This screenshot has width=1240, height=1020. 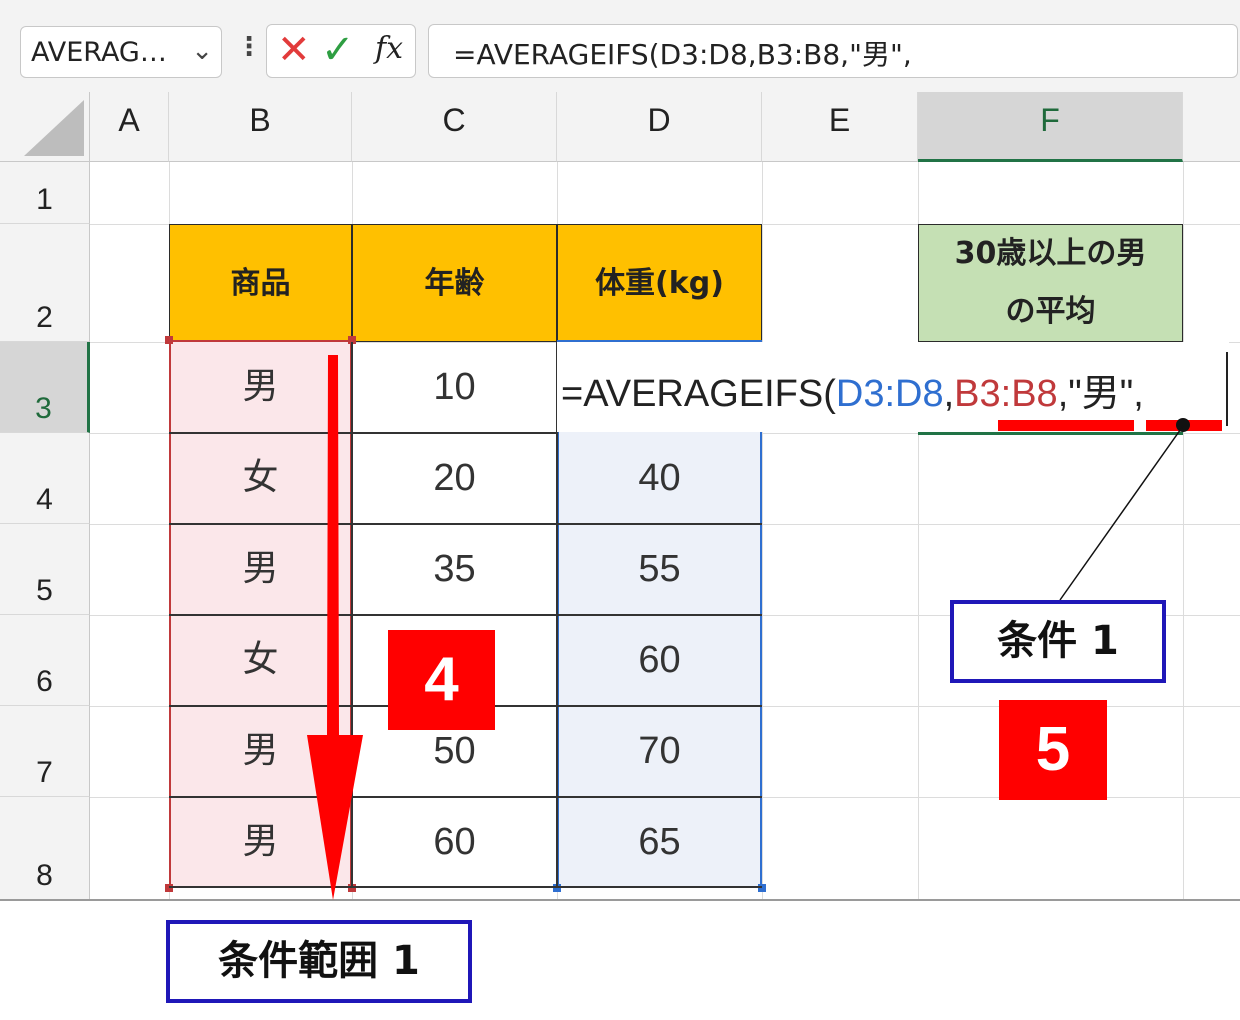 What do you see at coordinates (1050, 127) in the screenshot?
I see `column-header-f: F` at bounding box center [1050, 127].